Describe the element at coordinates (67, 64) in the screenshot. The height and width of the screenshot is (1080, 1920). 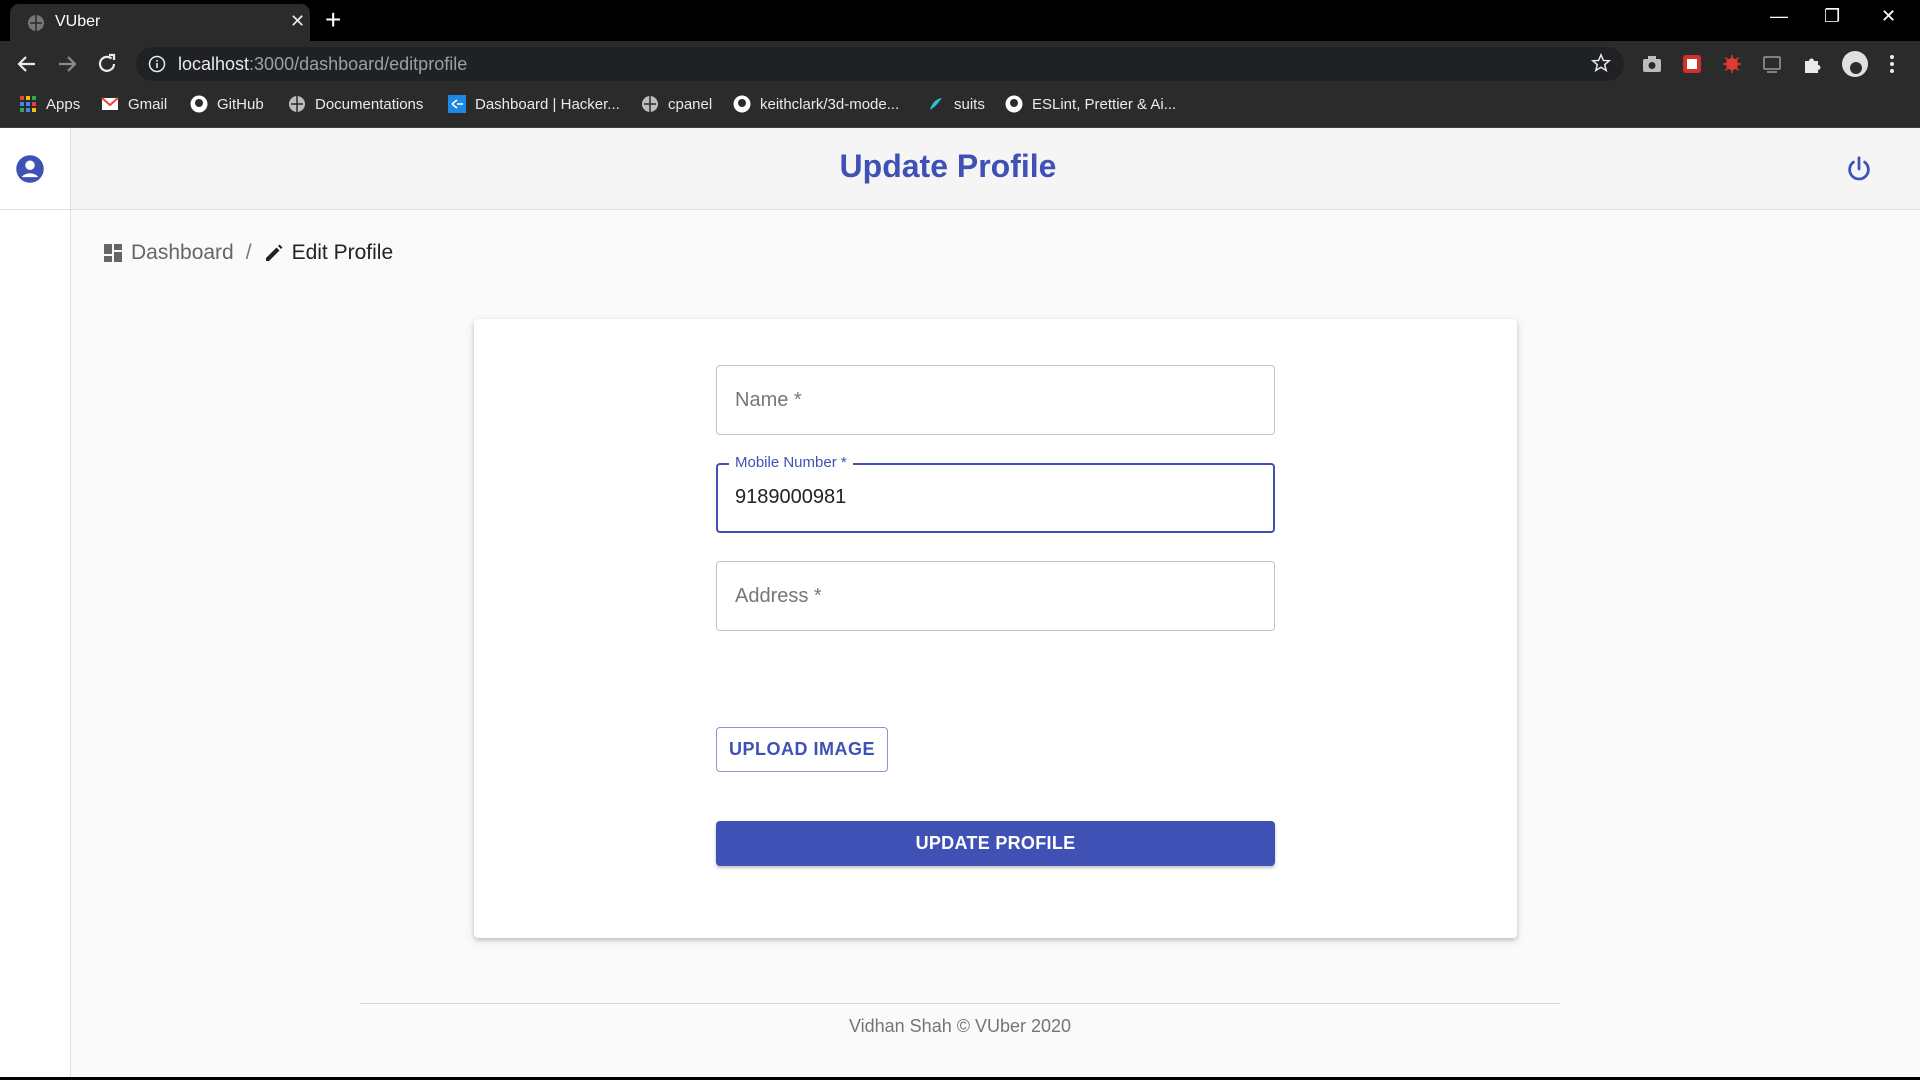
I see `forward-arrow-icon` at that location.